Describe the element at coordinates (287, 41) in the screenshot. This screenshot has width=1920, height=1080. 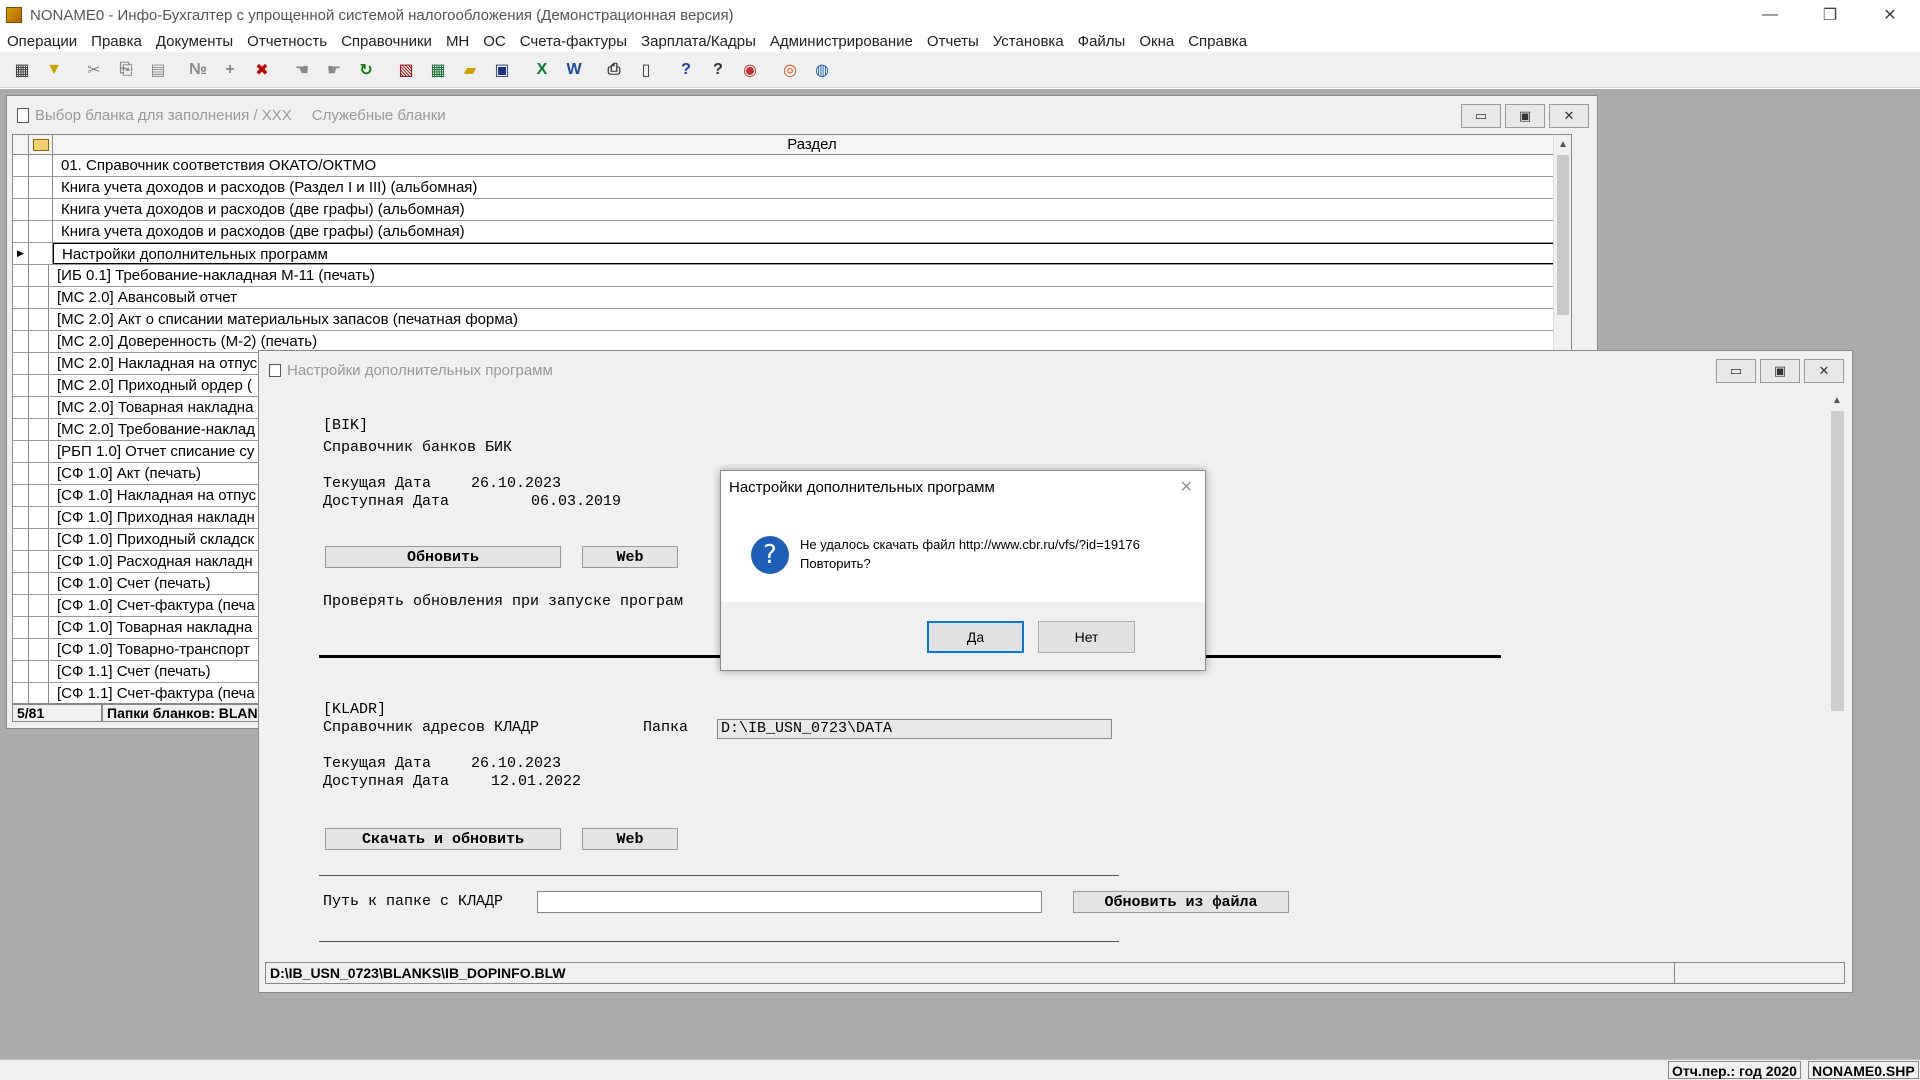
I see `menu-item: Отчетность` at that location.